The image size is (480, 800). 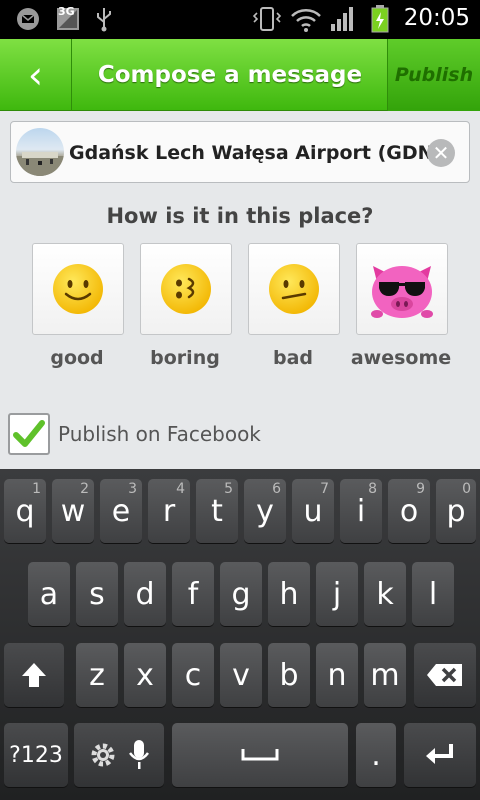 I want to click on settings-voice-key, so click(x=119, y=755).